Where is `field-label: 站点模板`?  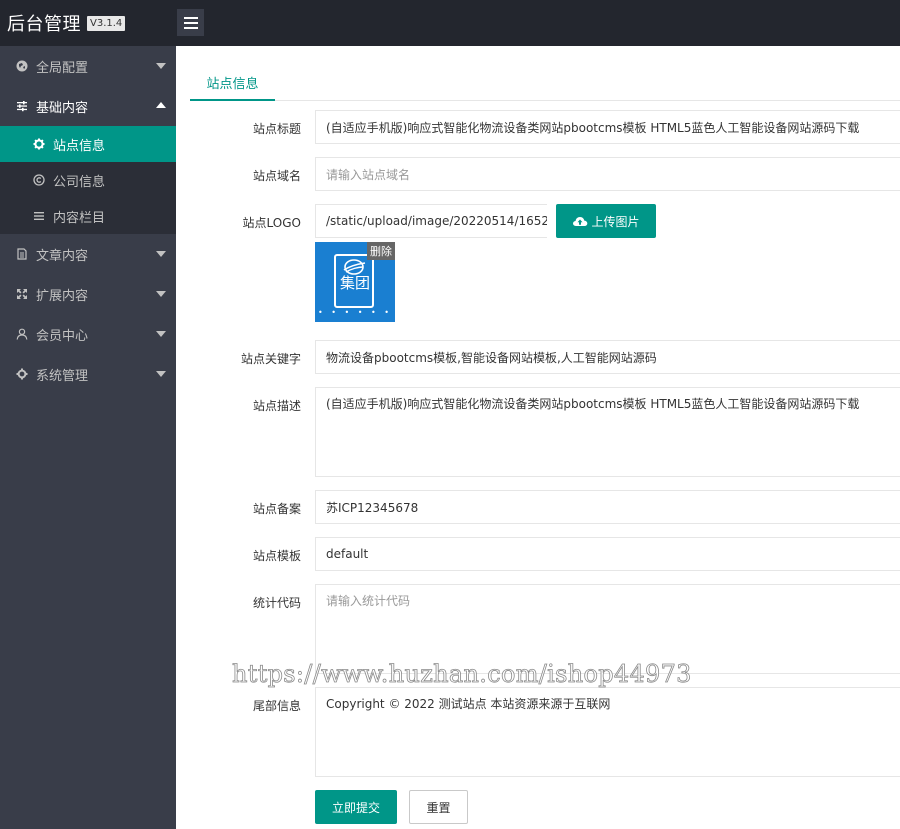 field-label: 站点模板 is located at coordinates (276, 556).